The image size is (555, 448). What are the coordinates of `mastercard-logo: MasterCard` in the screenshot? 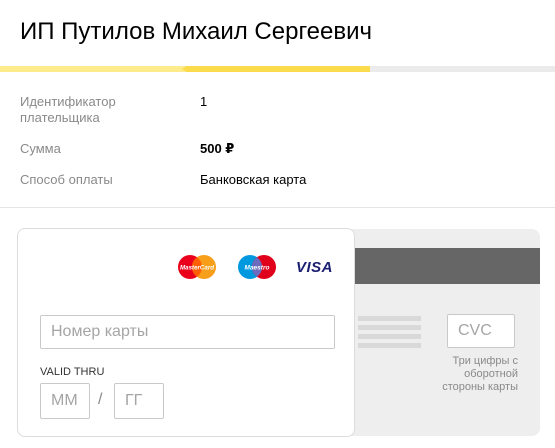 It's located at (197, 267).